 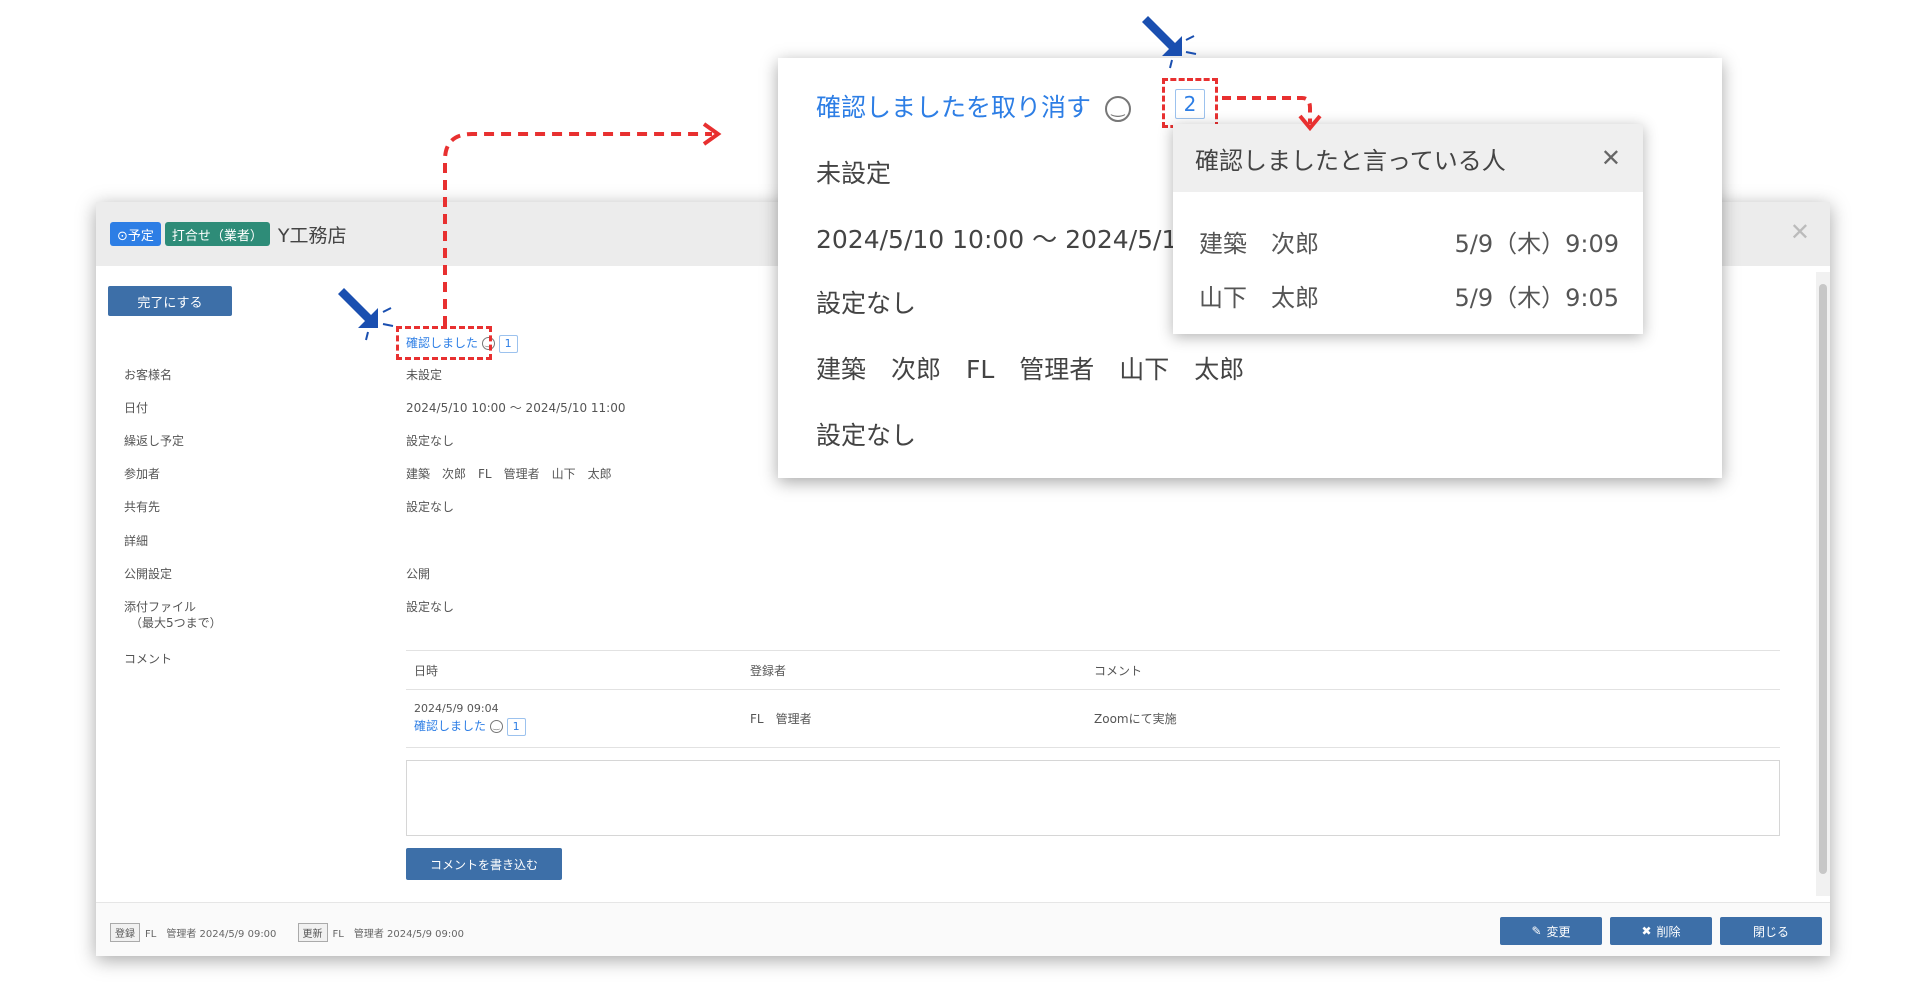 I want to click on zoom-customer: 未設定, so click(x=854, y=173).